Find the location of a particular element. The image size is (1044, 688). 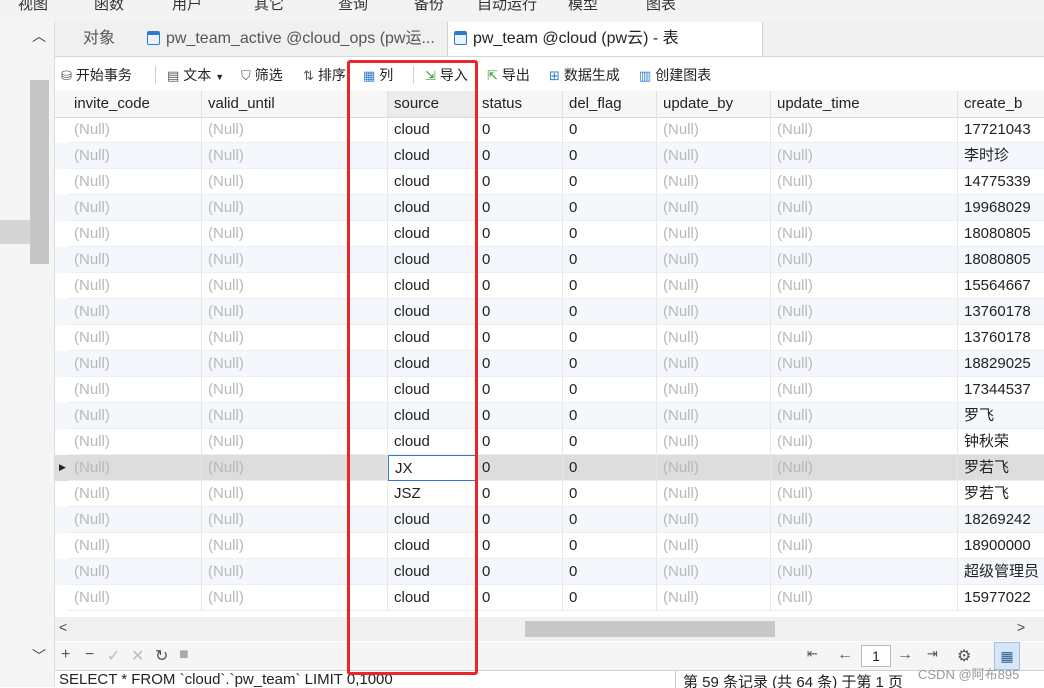

column-header-valid-until: valid_until is located at coordinates (295, 104).